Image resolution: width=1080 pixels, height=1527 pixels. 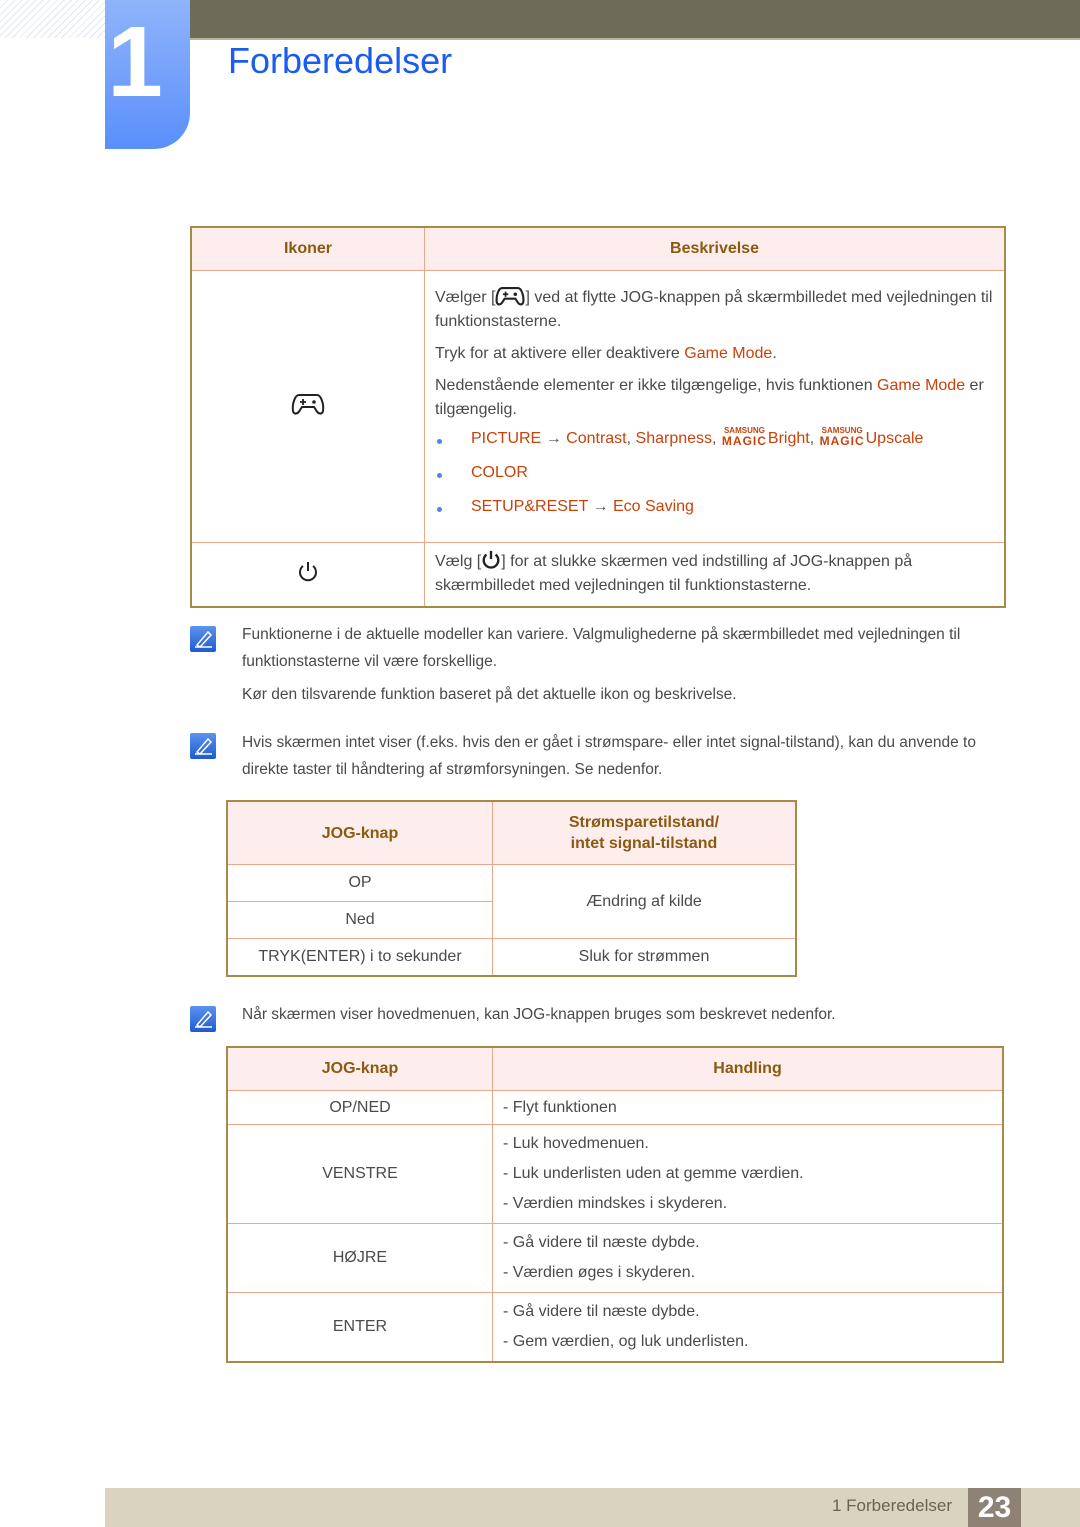 I want to click on action-cell: Sluk for strømmen, so click(x=644, y=957).